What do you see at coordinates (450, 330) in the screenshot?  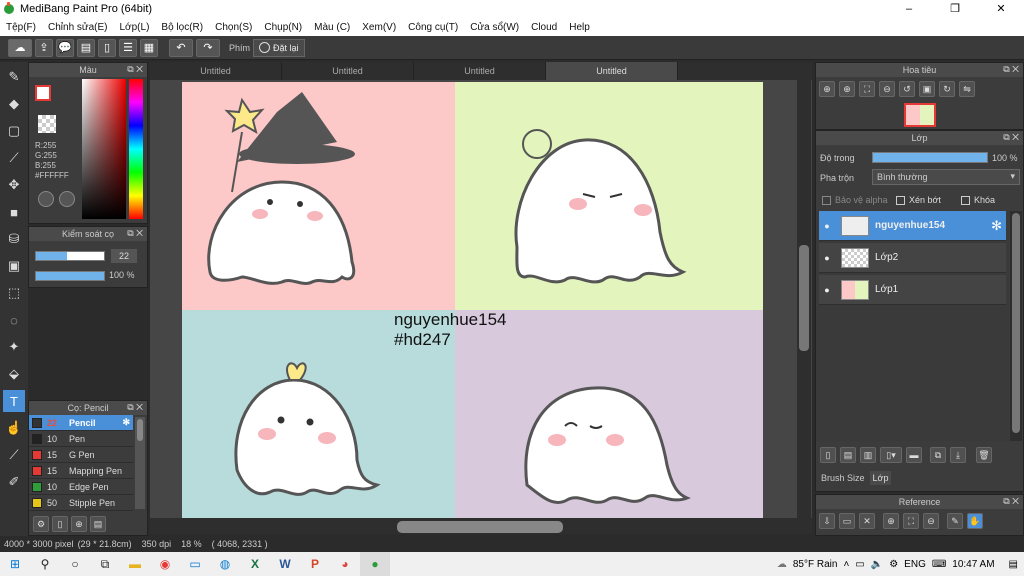 I see `canvas-text: nguyenhue154 #hd247` at bounding box center [450, 330].